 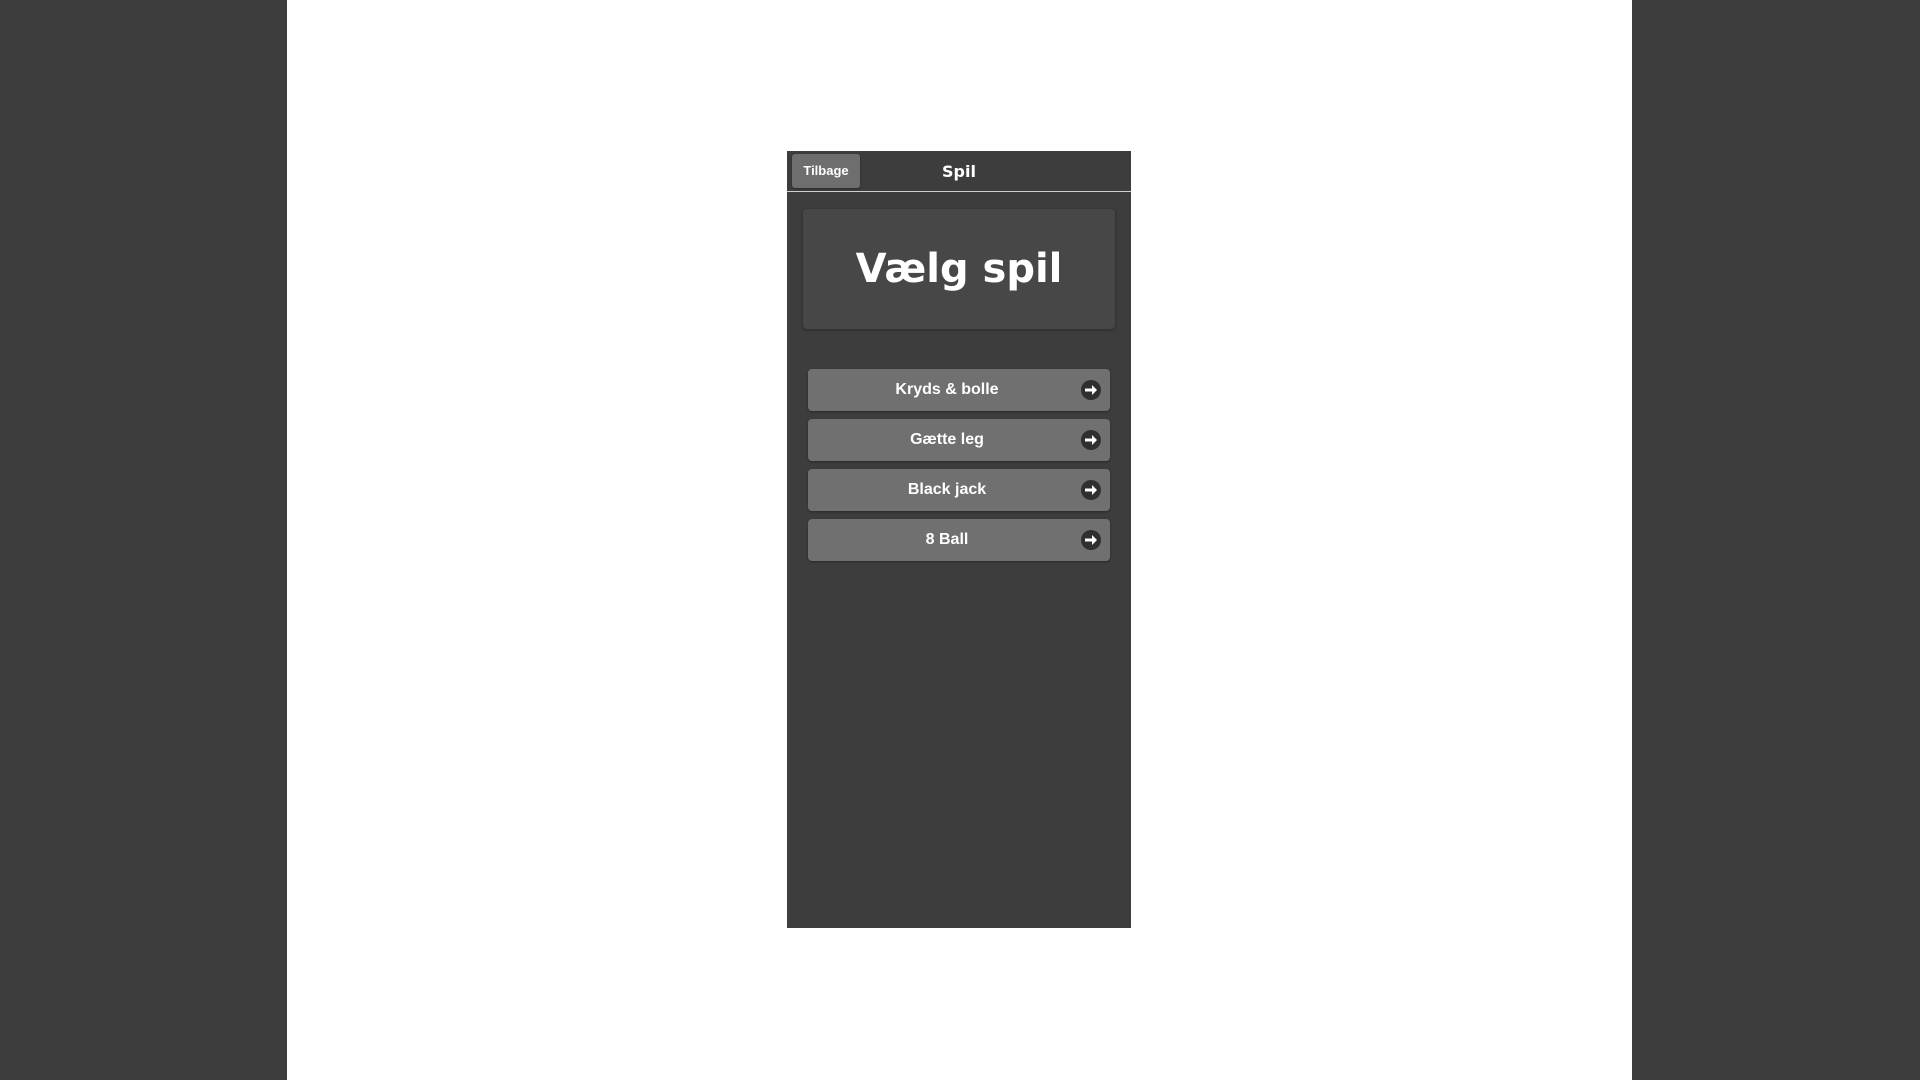 What do you see at coordinates (947, 389) in the screenshot?
I see `game-label: Kryds & bolle` at bounding box center [947, 389].